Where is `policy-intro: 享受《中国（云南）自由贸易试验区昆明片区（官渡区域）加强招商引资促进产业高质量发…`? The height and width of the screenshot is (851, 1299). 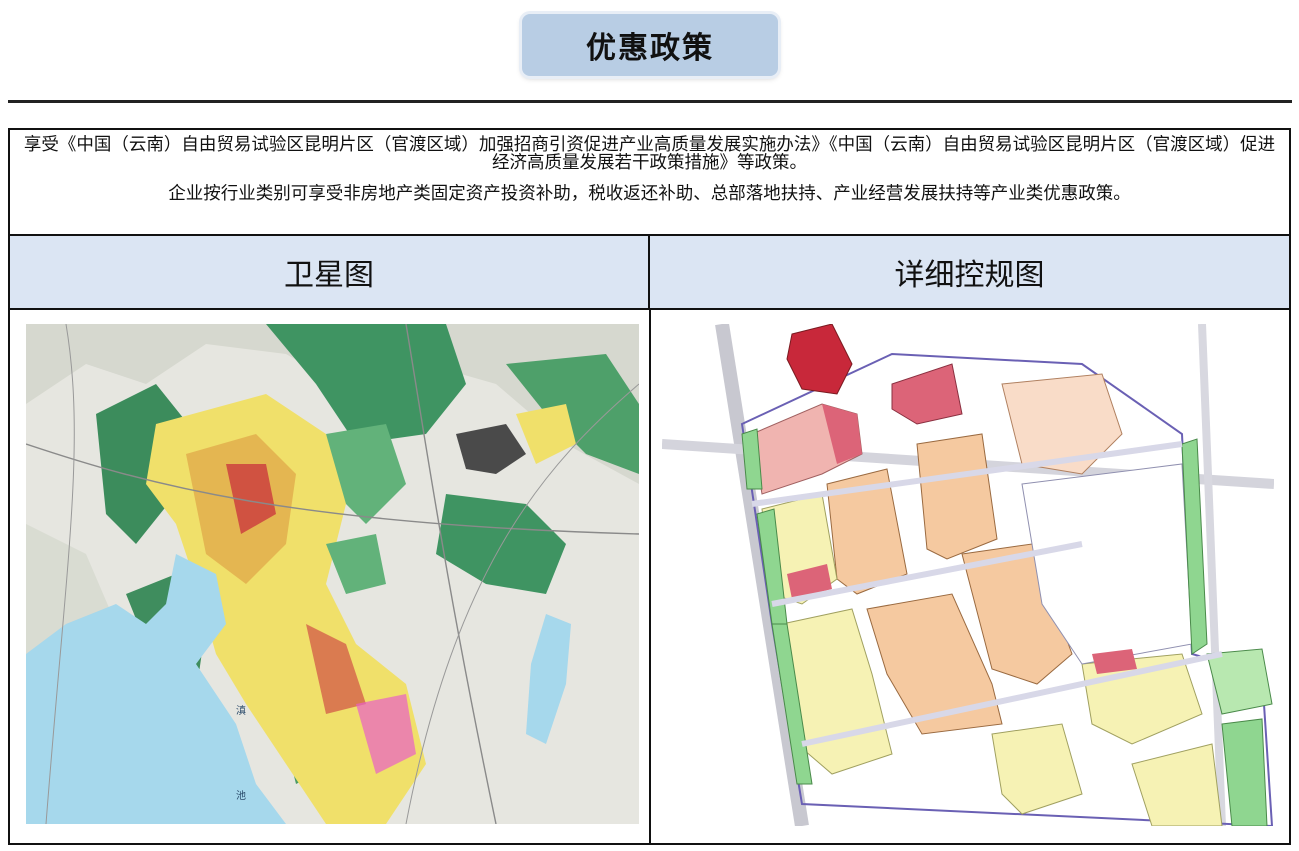
policy-intro: 享受《中国（云南）自由贸易试验区昆明片区（官渡区域）加强招商引资促进产业高质量发… is located at coordinates (649, 183).